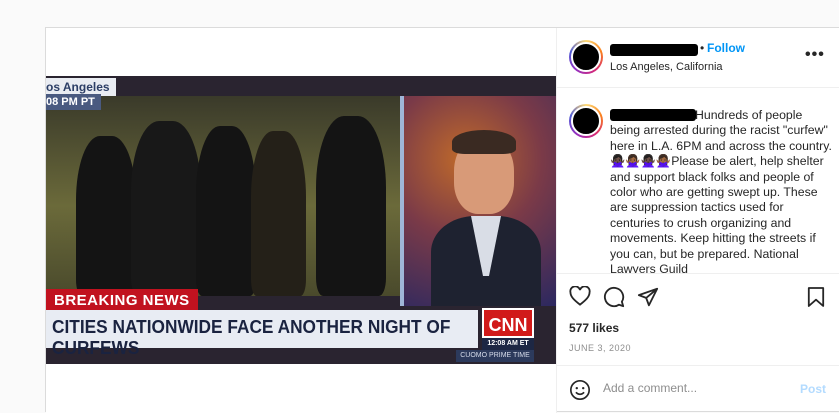  What do you see at coordinates (122, 300) in the screenshot?
I see `breaking-news-label: BREAKING NEWS` at bounding box center [122, 300].